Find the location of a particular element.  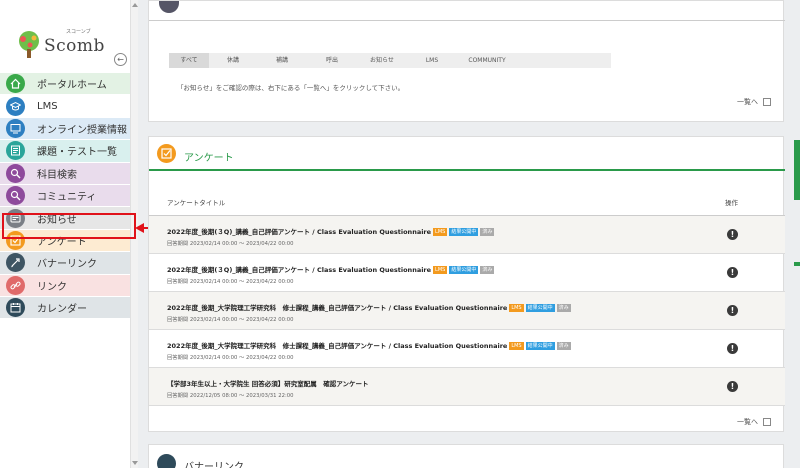

column-header-title: アンケートタイトル is located at coordinates (196, 203).